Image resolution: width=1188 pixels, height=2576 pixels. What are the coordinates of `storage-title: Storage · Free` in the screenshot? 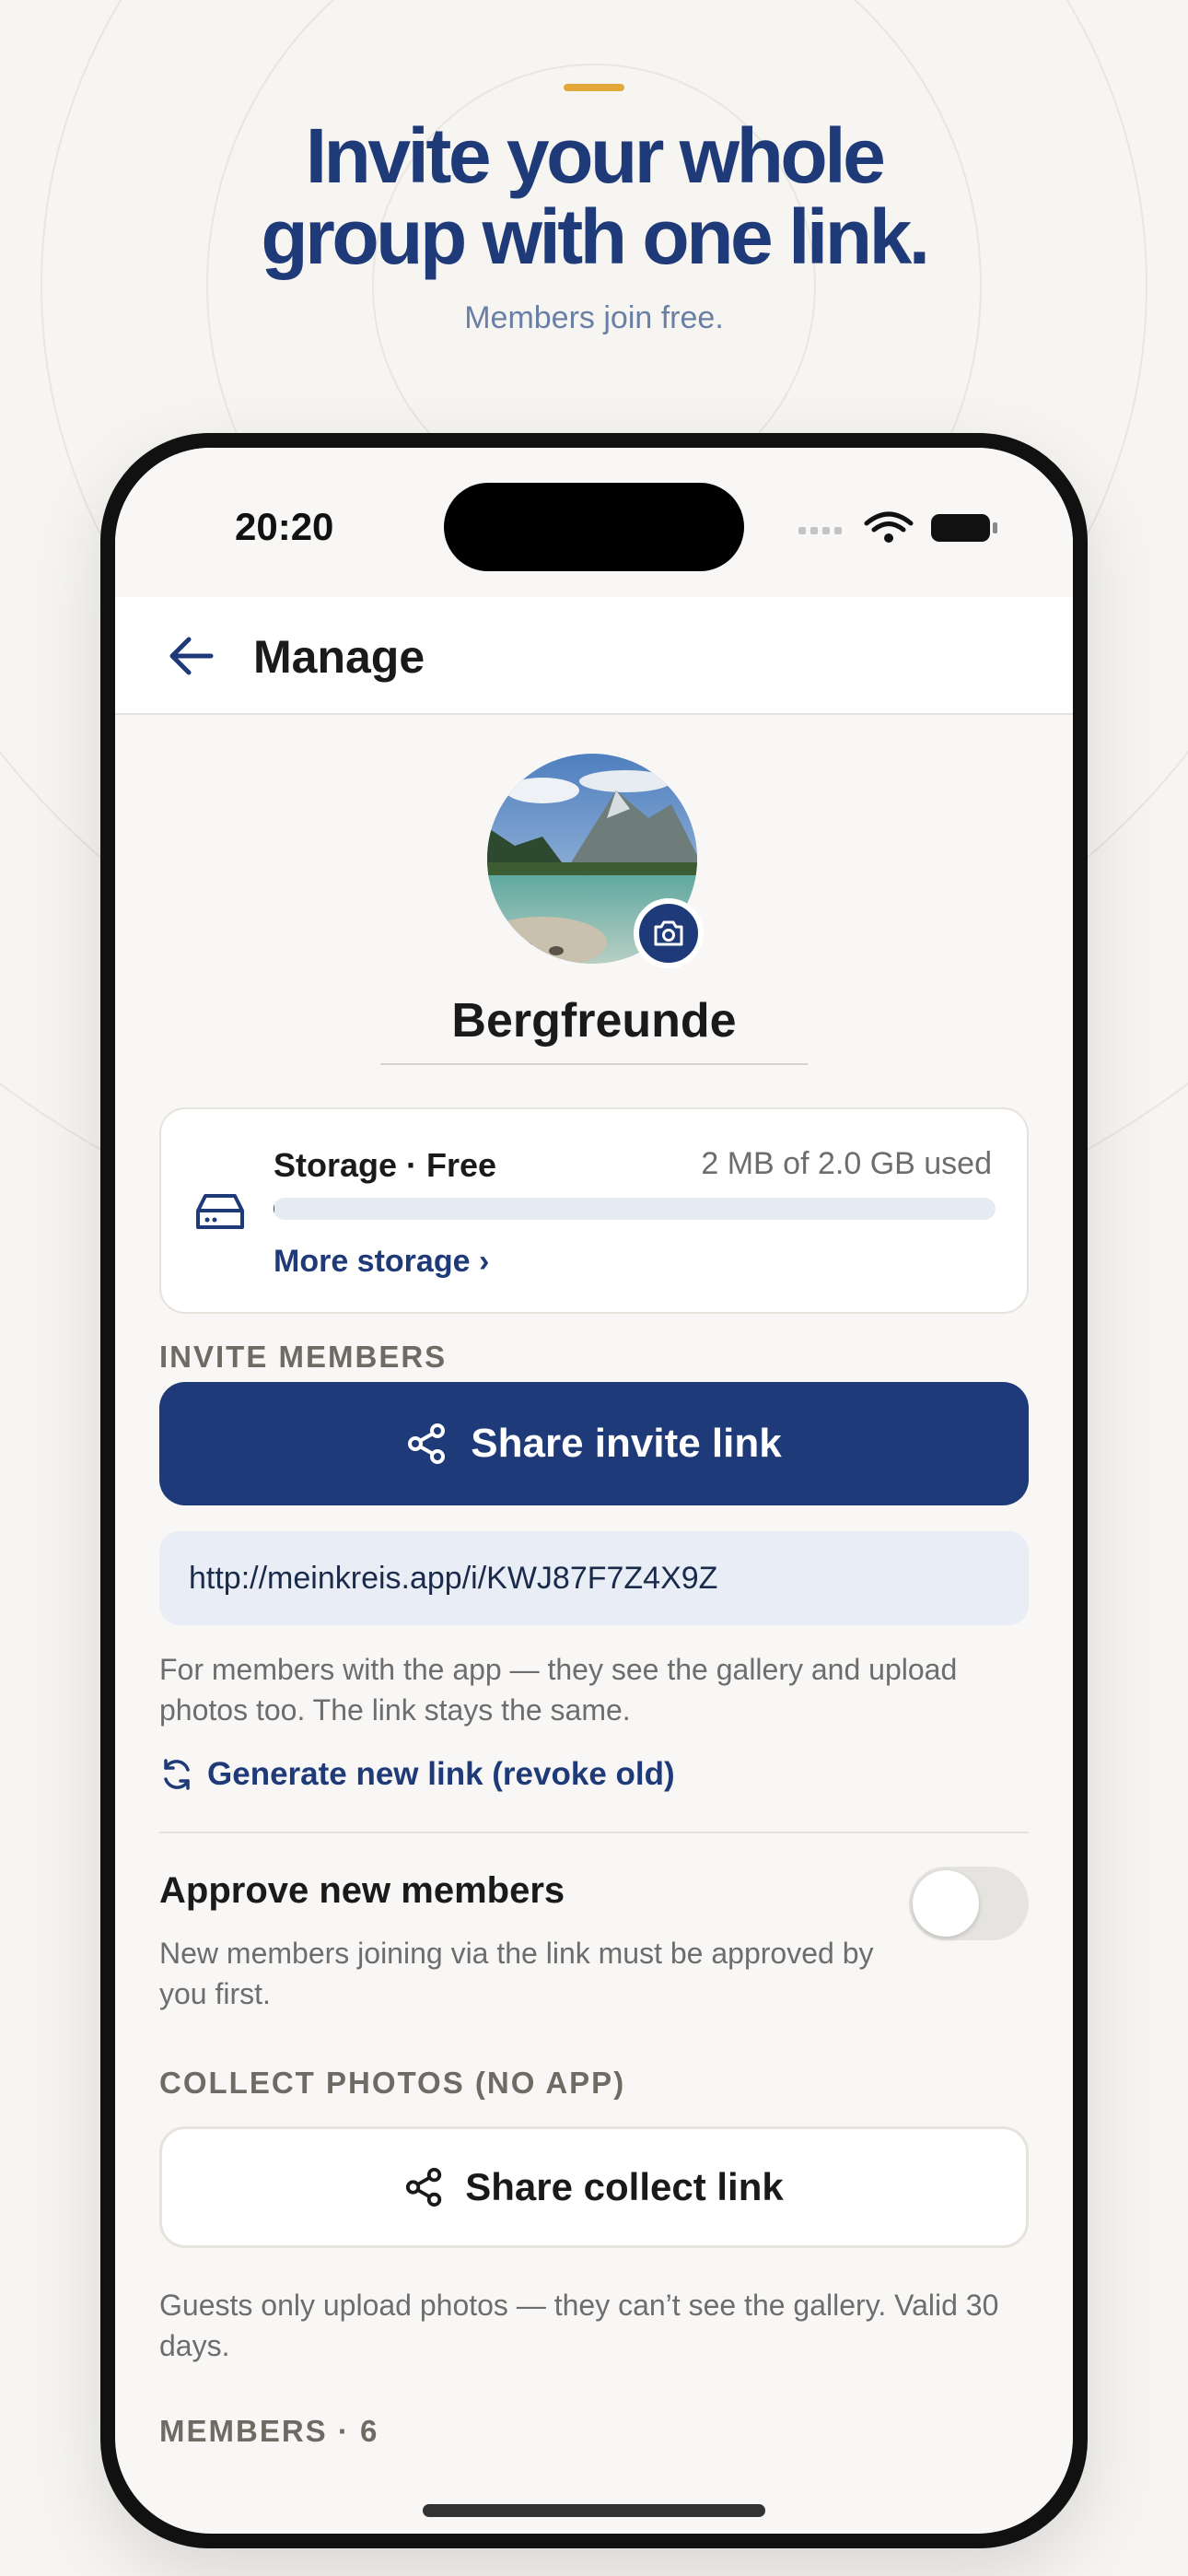 It's located at (386, 1165).